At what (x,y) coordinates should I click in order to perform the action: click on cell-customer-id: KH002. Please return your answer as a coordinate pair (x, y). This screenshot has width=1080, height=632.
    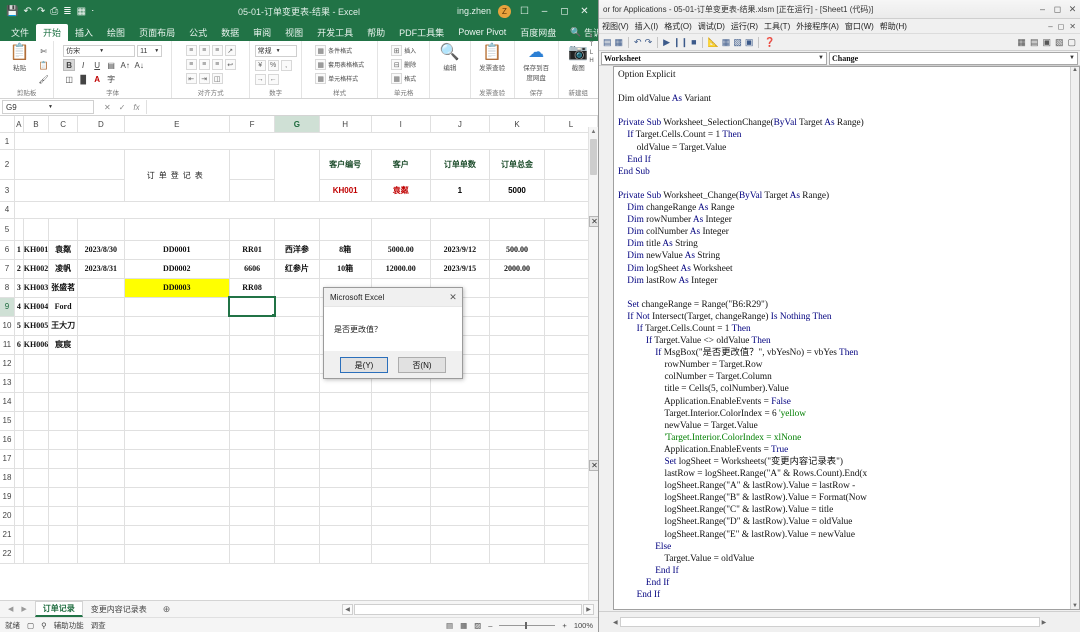
    Looking at the image, I should click on (36, 268).